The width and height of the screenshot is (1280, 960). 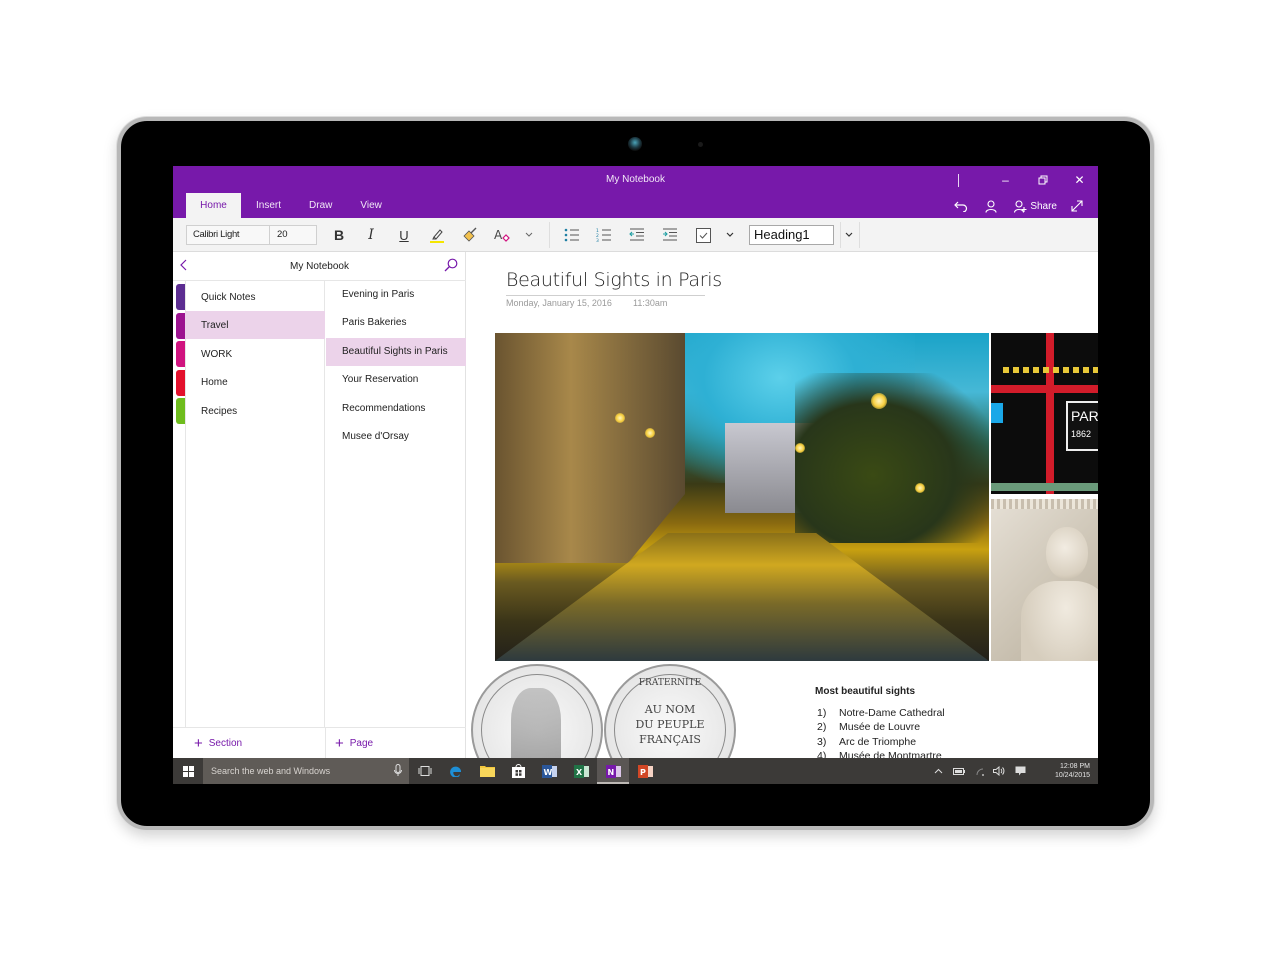 What do you see at coordinates (255, 297) in the screenshot?
I see `section-quick-notes: Quick Notes` at bounding box center [255, 297].